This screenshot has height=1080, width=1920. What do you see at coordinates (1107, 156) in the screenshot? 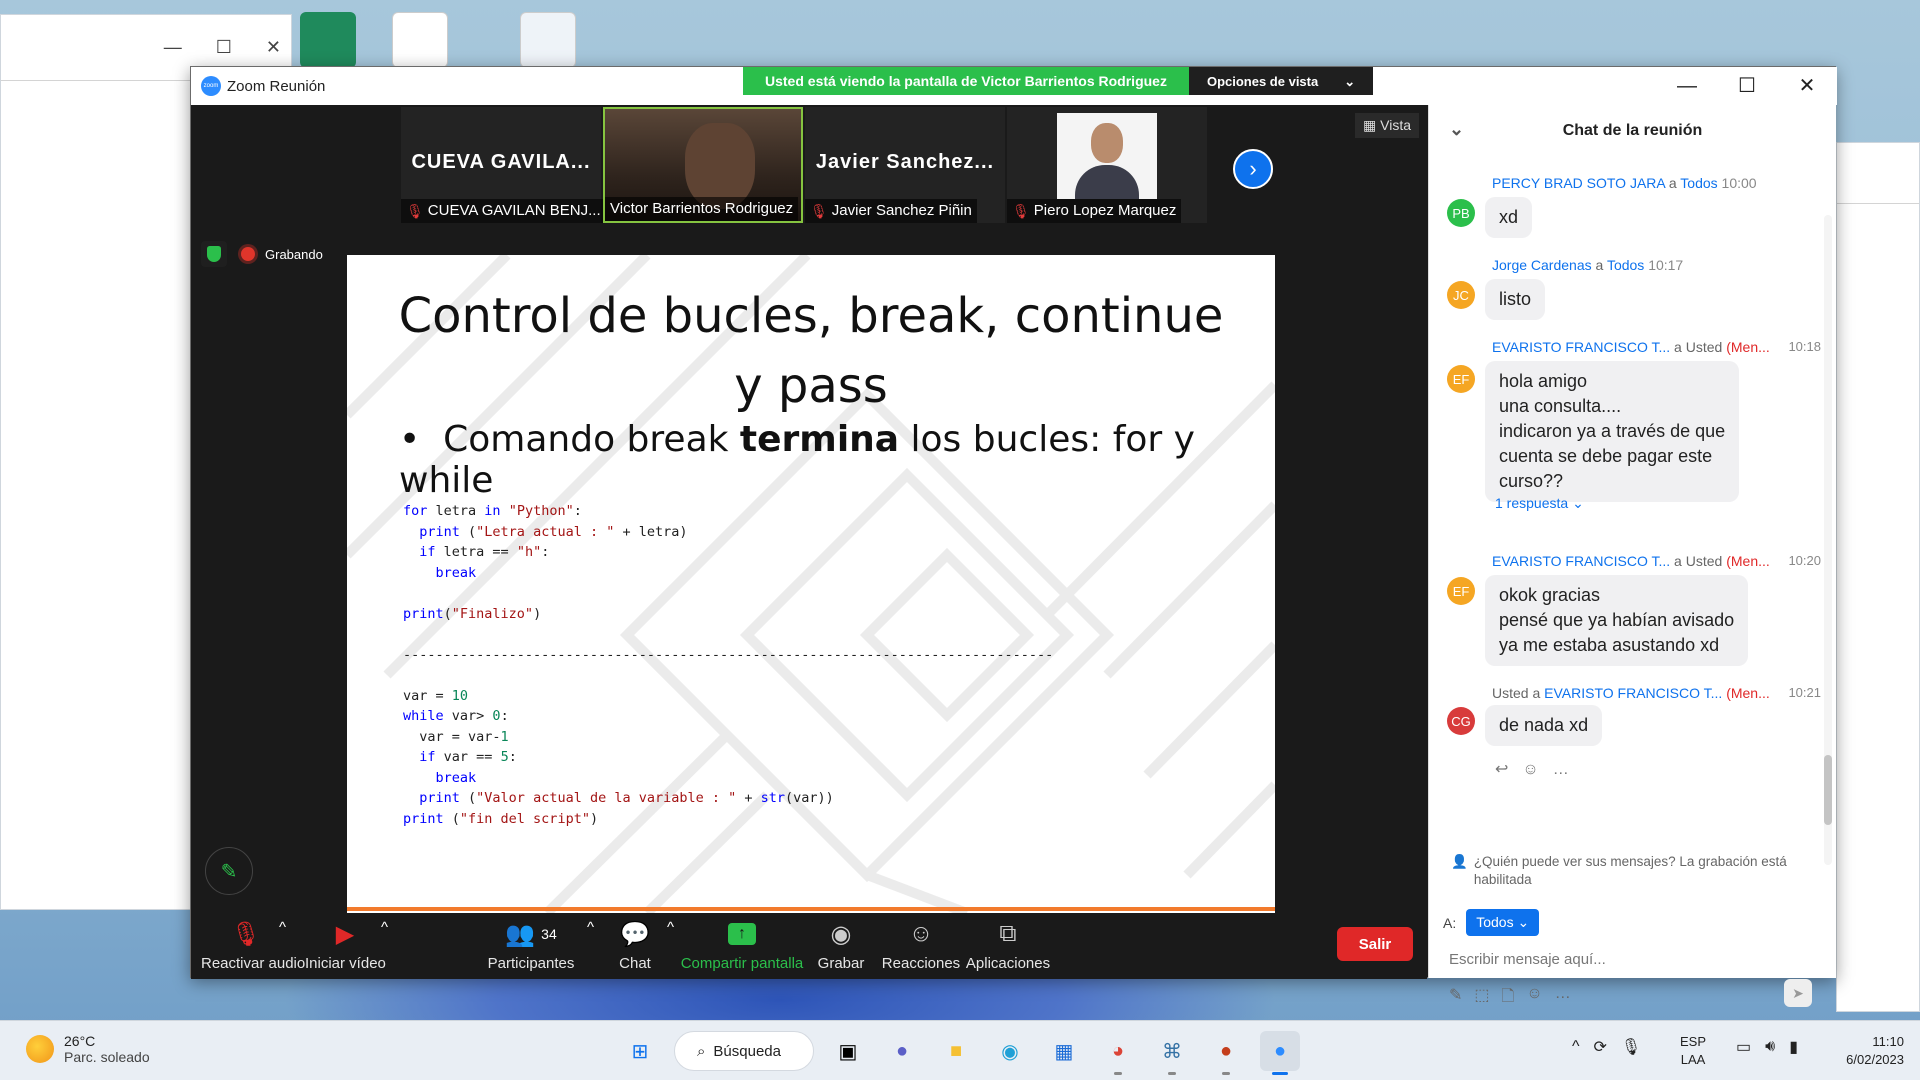
I see `participant-photo` at bounding box center [1107, 156].